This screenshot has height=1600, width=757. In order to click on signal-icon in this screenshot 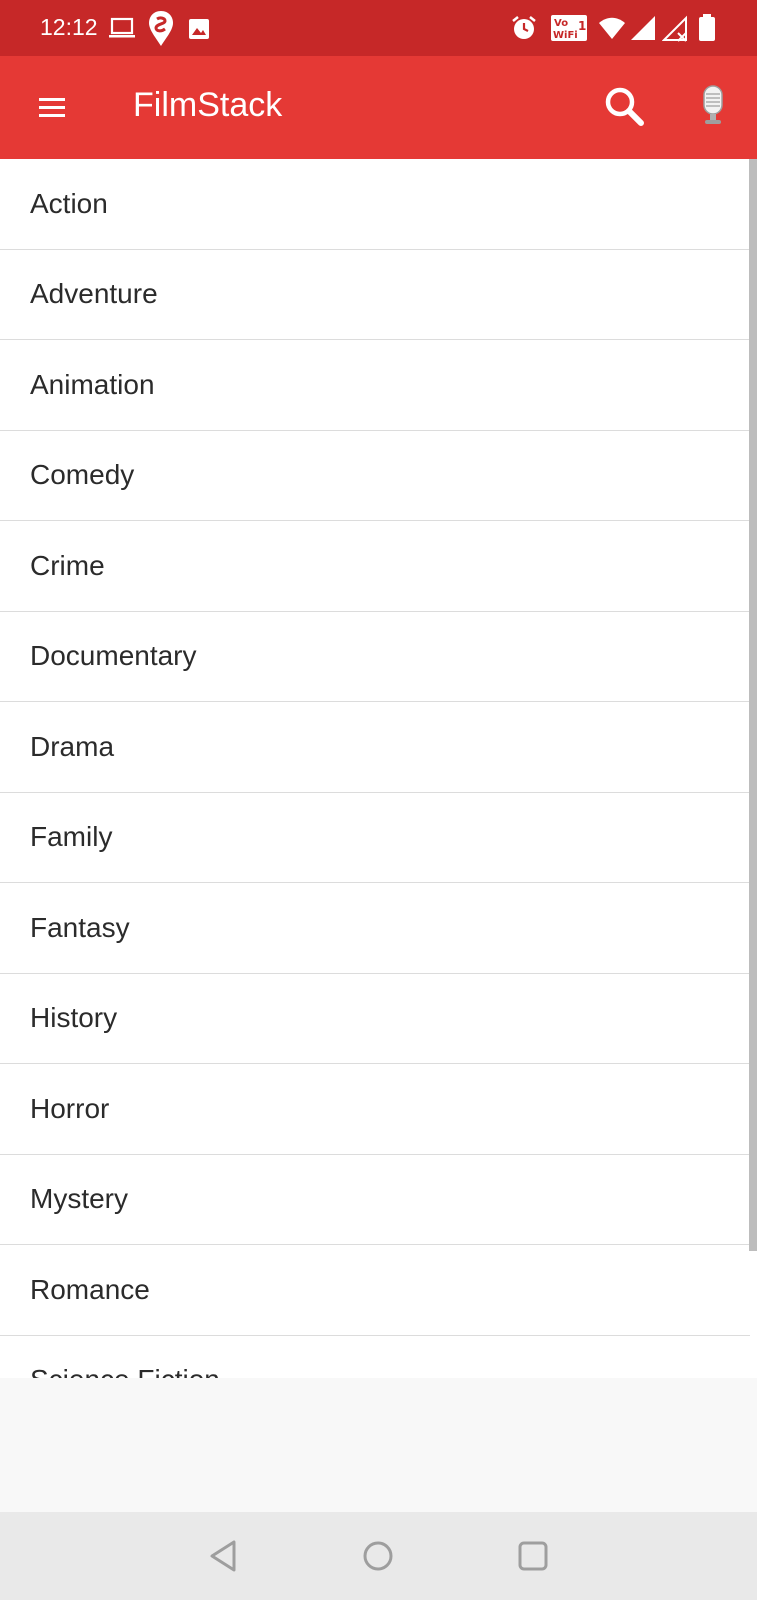, I will do `click(643, 30)`.